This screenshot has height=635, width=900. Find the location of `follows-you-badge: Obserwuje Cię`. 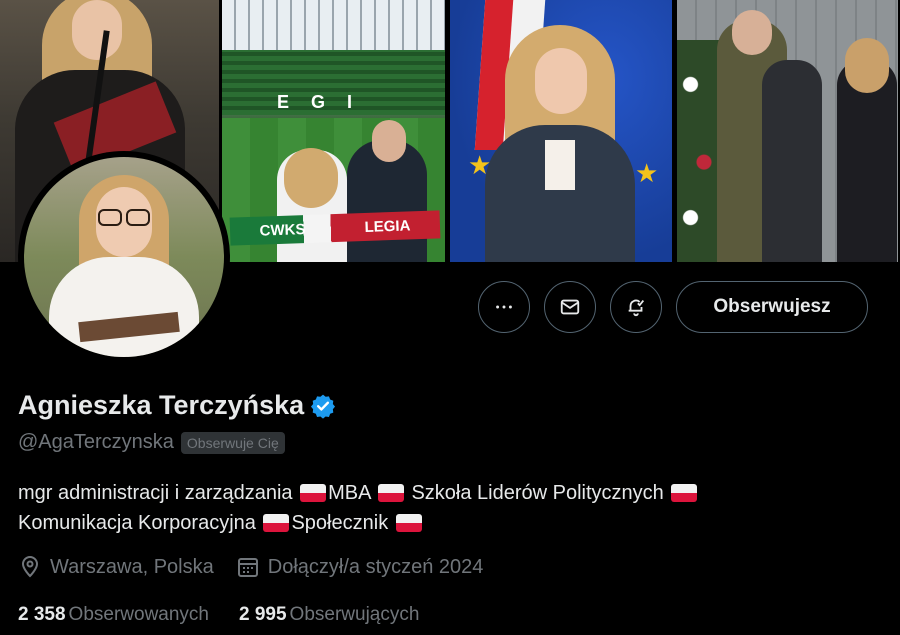

follows-you-badge: Obserwuje Cię is located at coordinates (232, 442).